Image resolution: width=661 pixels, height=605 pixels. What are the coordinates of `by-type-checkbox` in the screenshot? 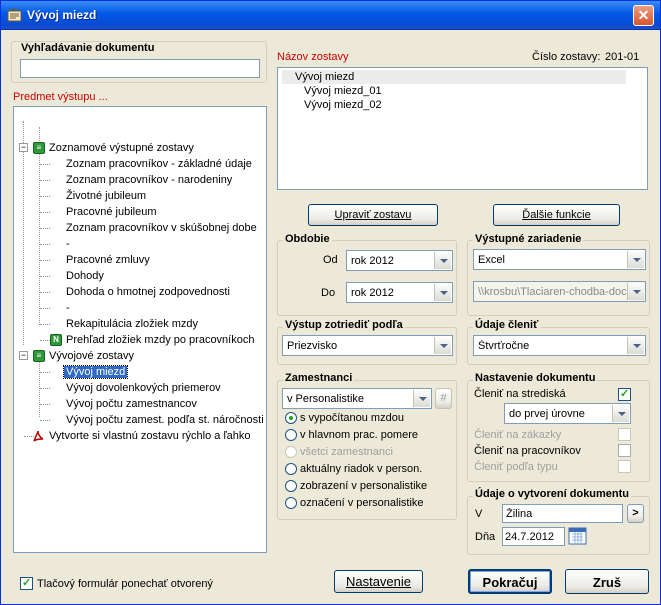 It's located at (624, 466).